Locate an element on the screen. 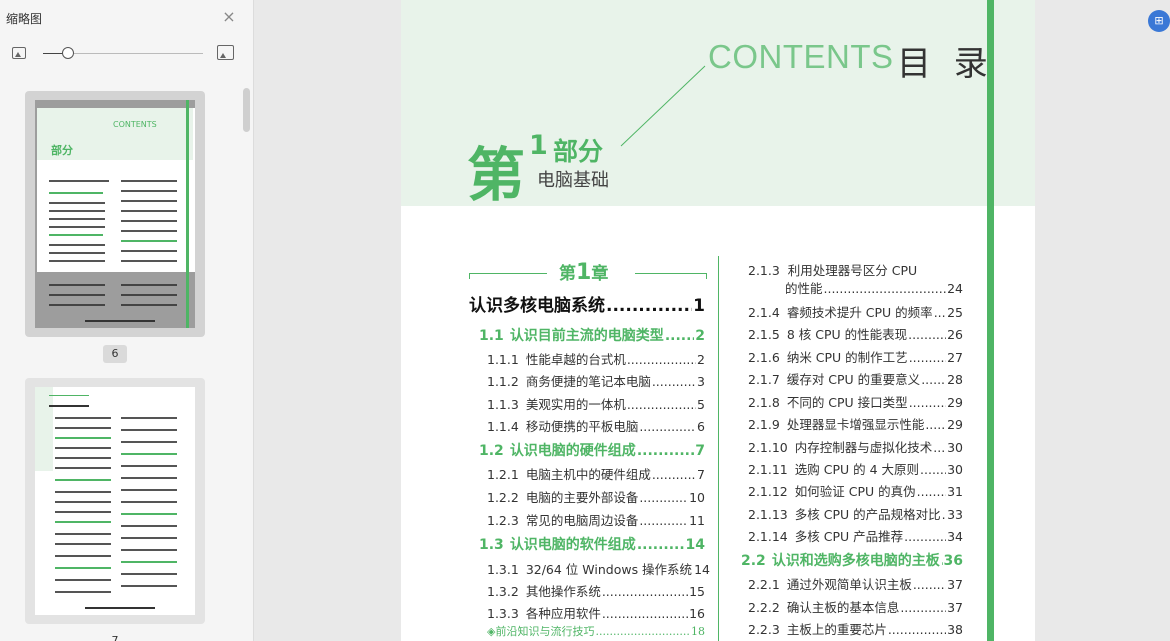  toc-entry-2-1-3-line1: 2.1.3 利用处理器号区分 CPU is located at coordinates (832, 269).